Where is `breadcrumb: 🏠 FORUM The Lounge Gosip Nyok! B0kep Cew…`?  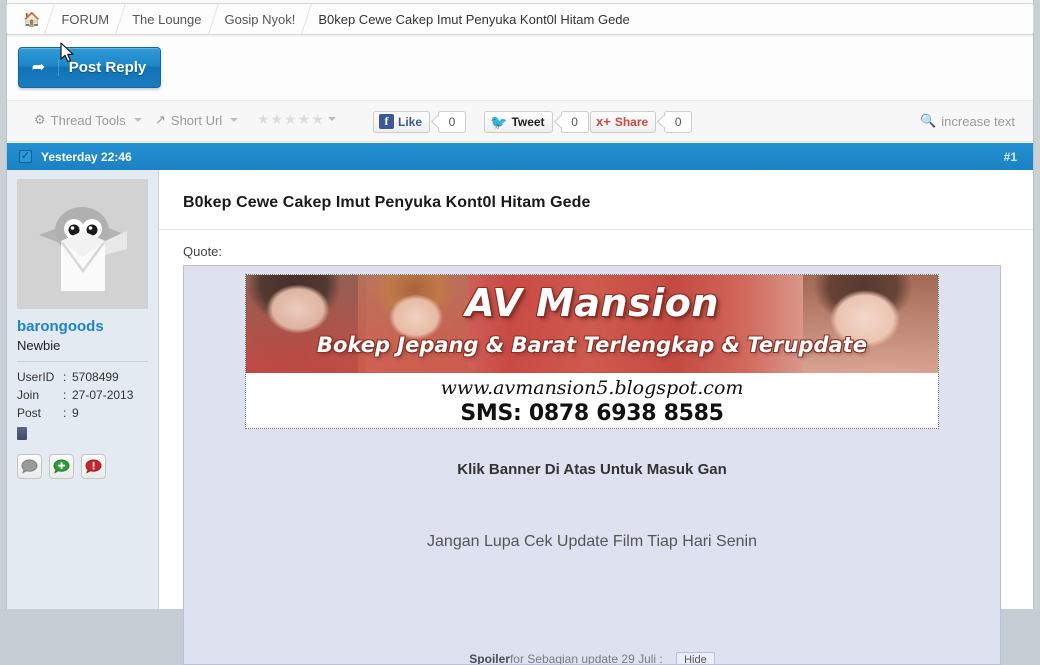 breadcrumb: 🏠 FORUM The Lounge Gosip Nyok! B0kep Cew… is located at coordinates (520, 19).